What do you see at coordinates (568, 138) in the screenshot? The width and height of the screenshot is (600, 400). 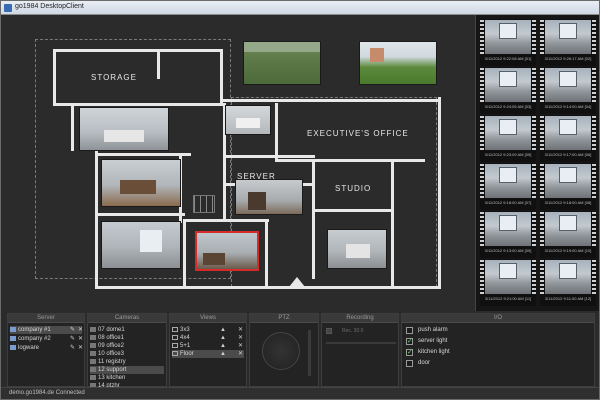 I see `thumbnail: 3/11/2012 9:17:00 AM [06]` at bounding box center [568, 138].